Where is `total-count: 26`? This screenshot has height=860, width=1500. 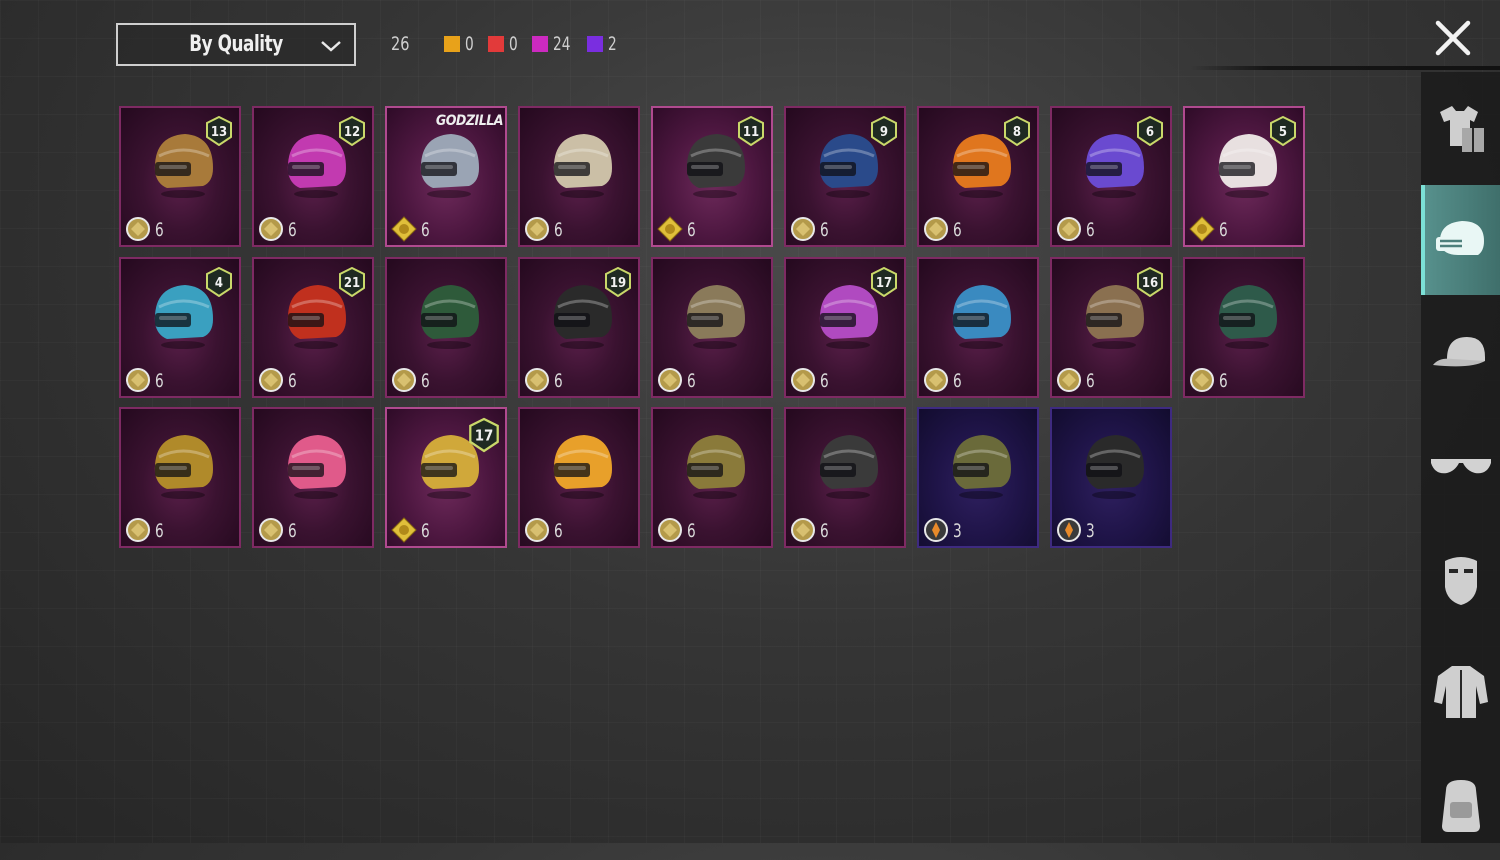 total-count: 26 is located at coordinates (400, 44).